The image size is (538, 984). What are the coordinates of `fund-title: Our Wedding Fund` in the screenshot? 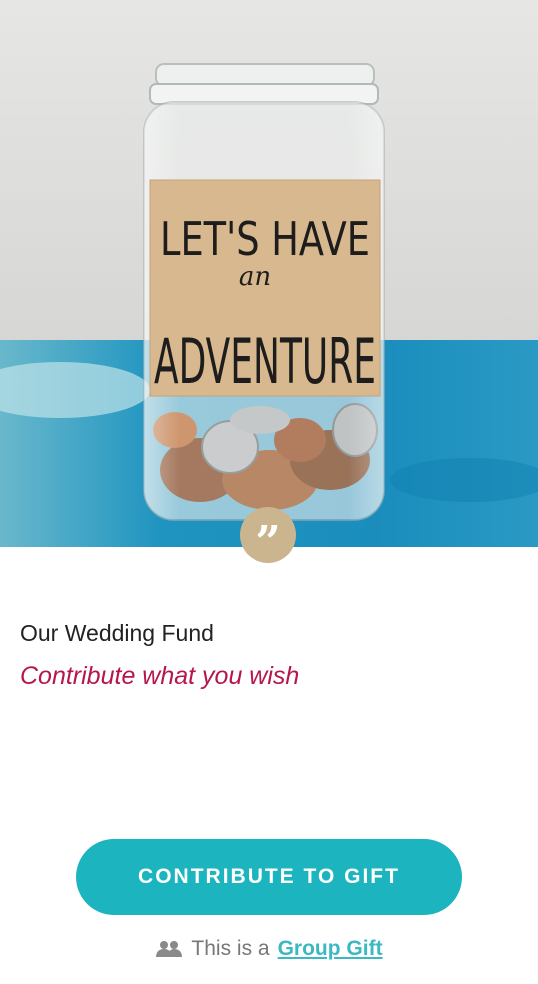 It's located at (117, 633).